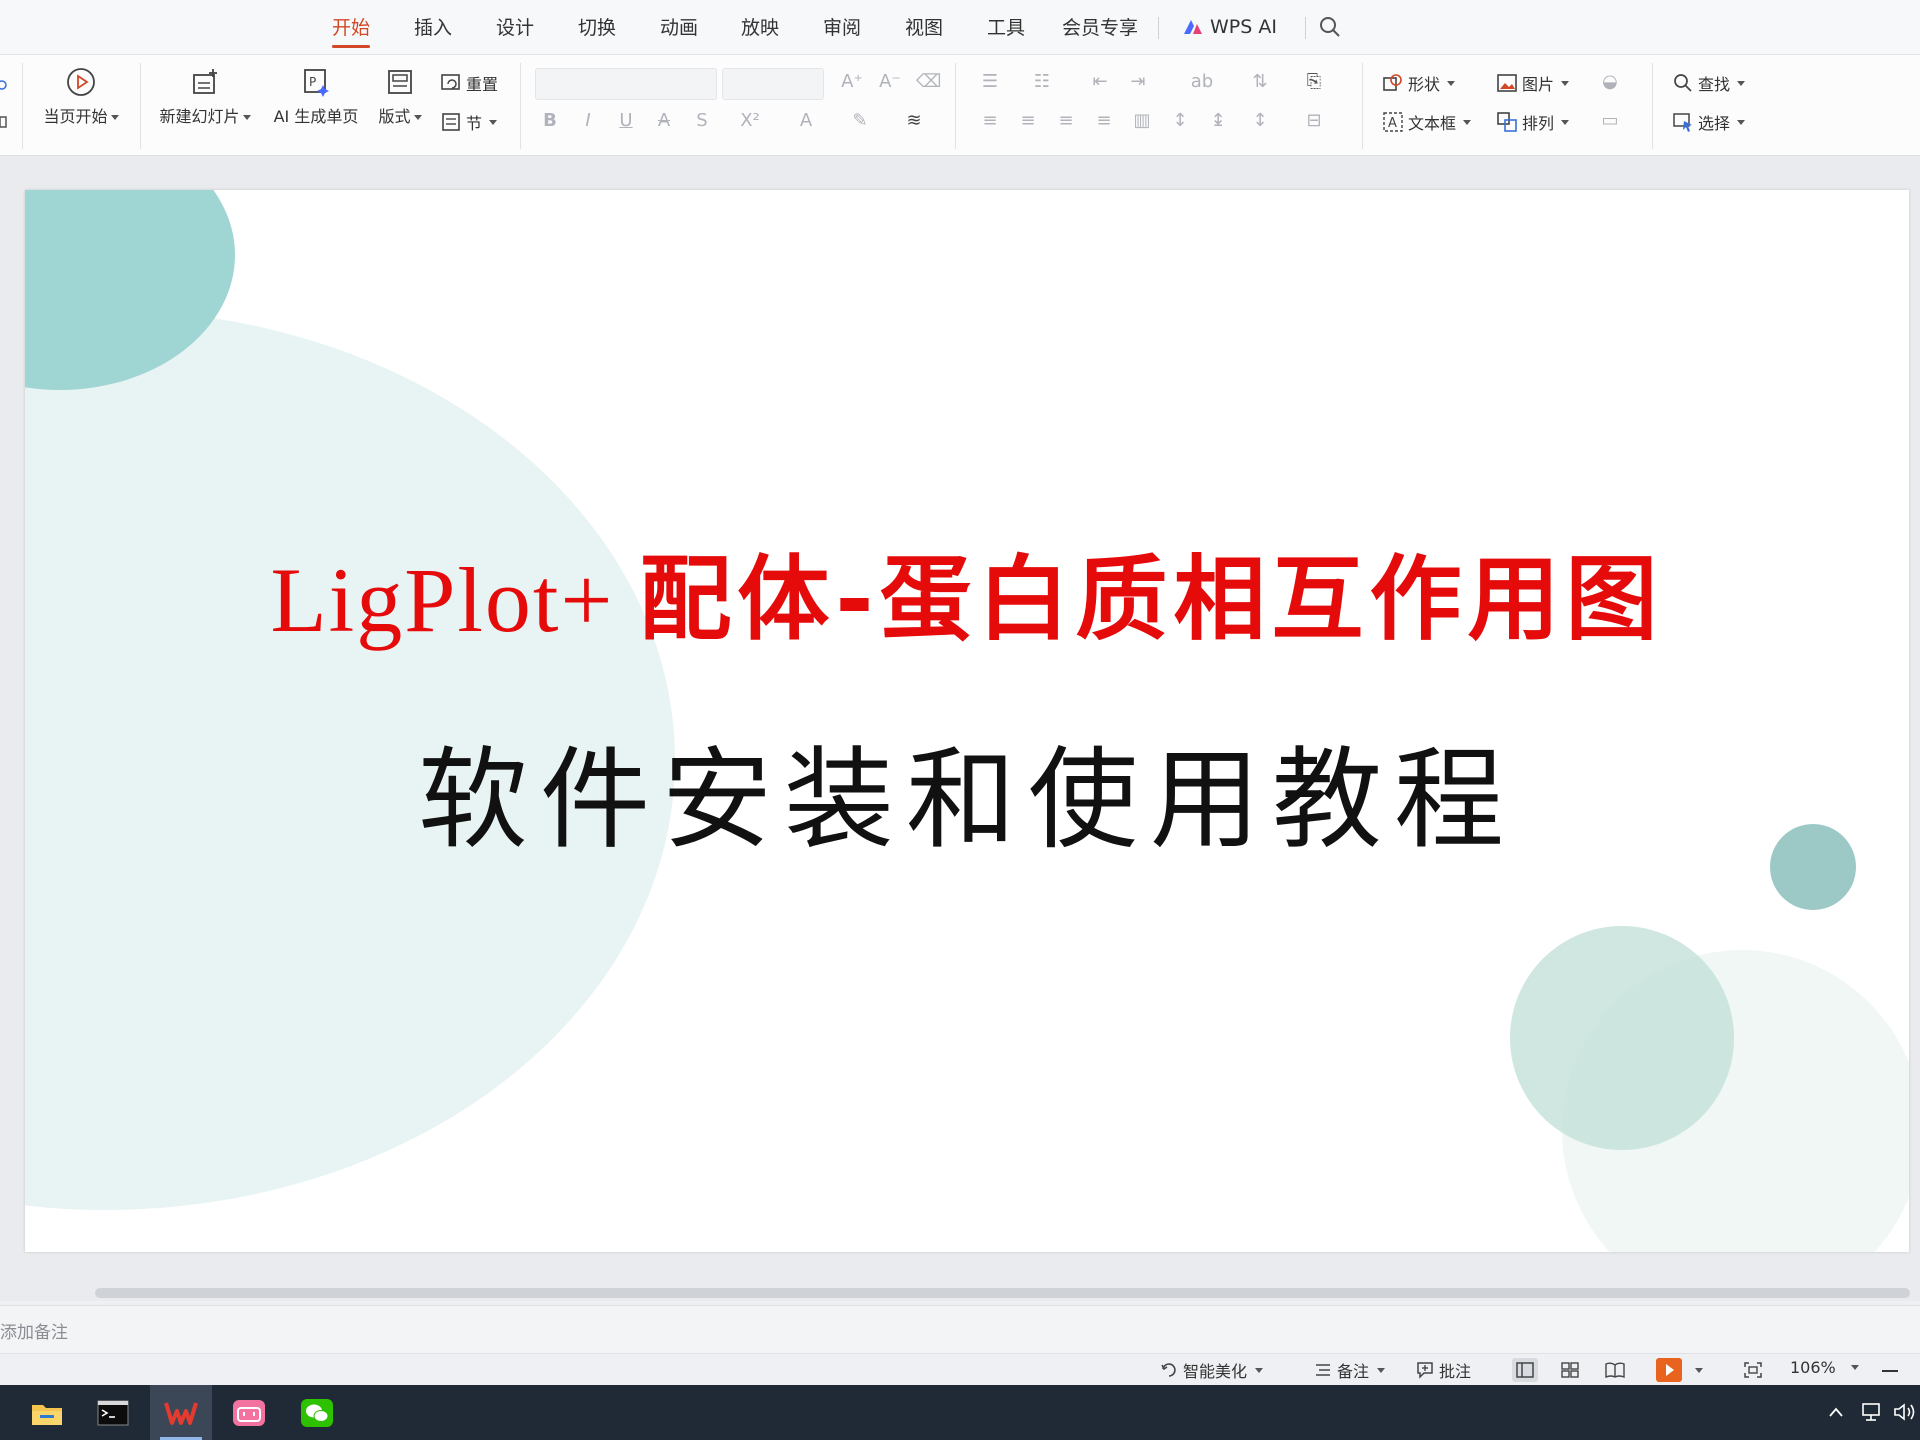 This screenshot has width=1920, height=1440. Describe the element at coordinates (967, 591) in the screenshot. I see `slide-title: LigPlot+ 配体-蛋白质相互作用图` at that location.